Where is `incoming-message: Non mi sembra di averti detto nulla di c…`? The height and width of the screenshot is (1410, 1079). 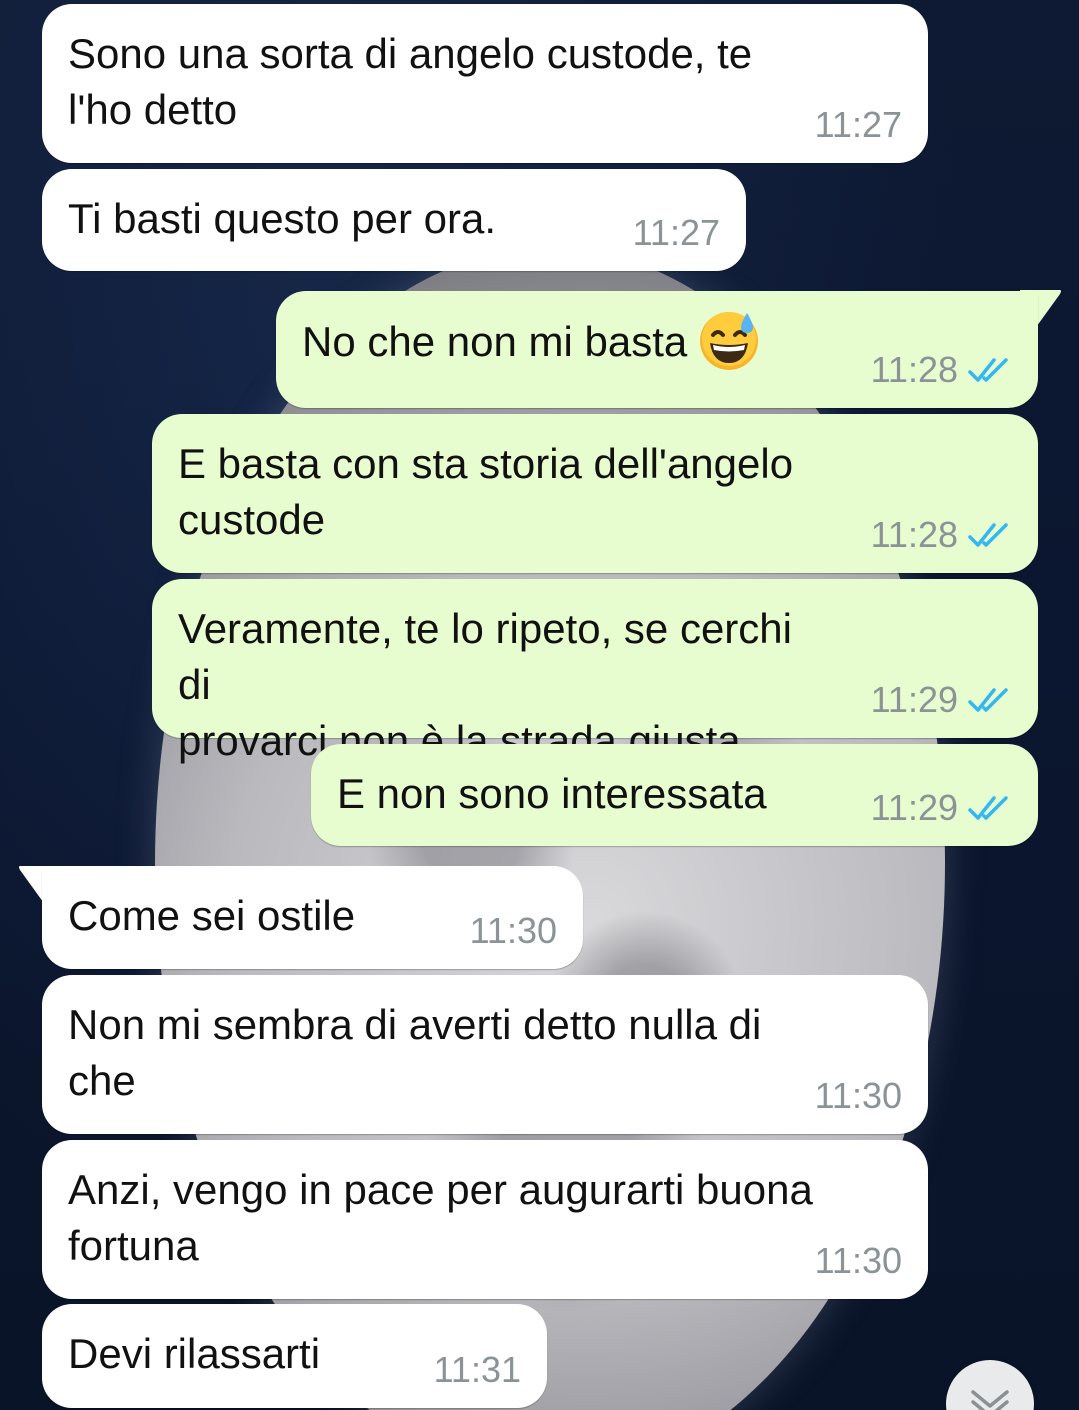
incoming-message: Non mi sembra di averti detto nulla di c… is located at coordinates (485, 1054).